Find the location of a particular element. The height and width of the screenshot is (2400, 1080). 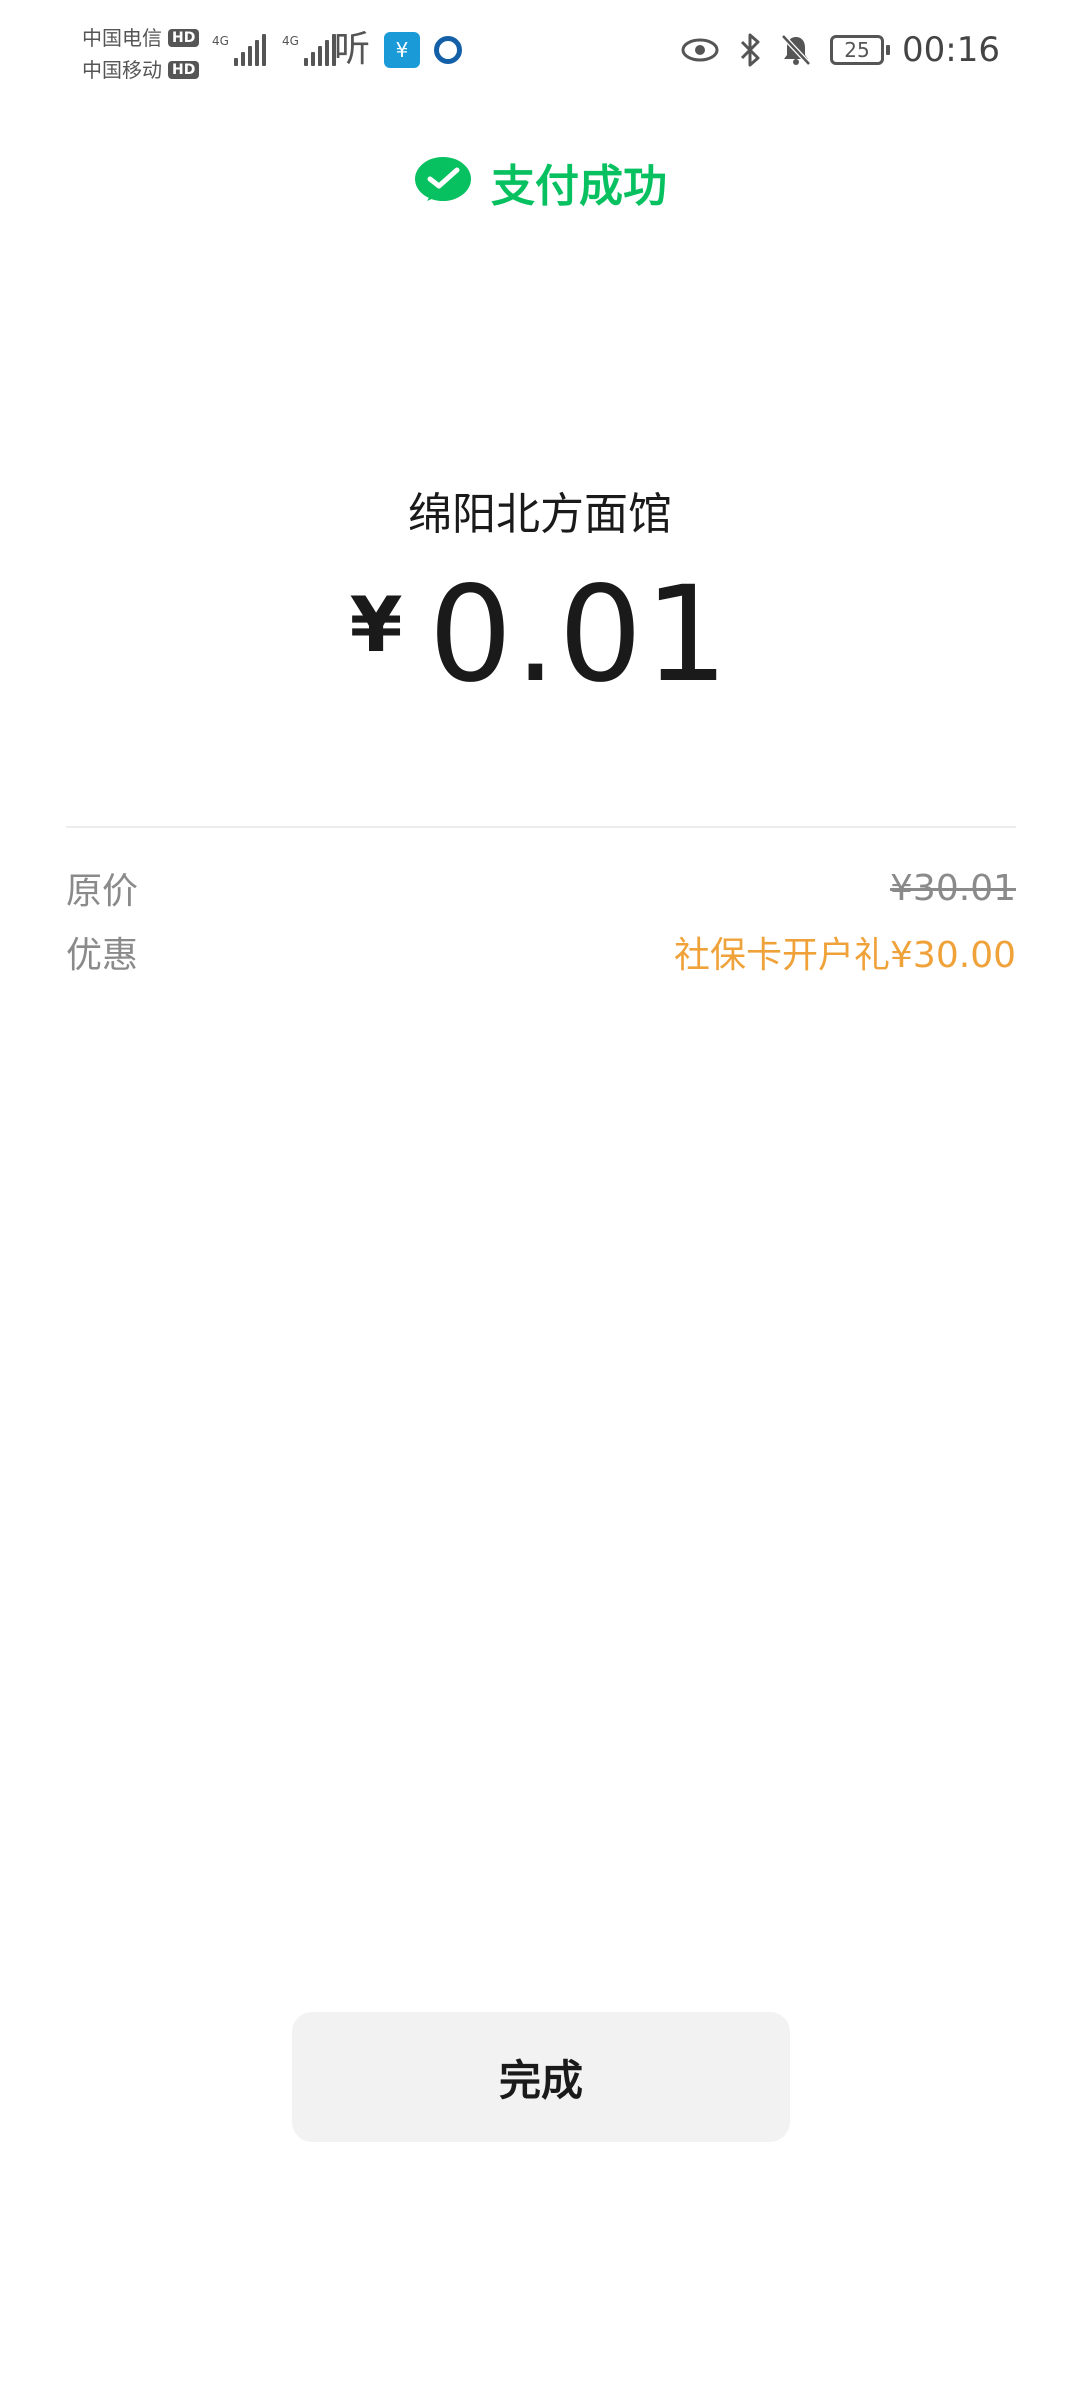

currency-symbol: ¥ is located at coordinates (376, 624).